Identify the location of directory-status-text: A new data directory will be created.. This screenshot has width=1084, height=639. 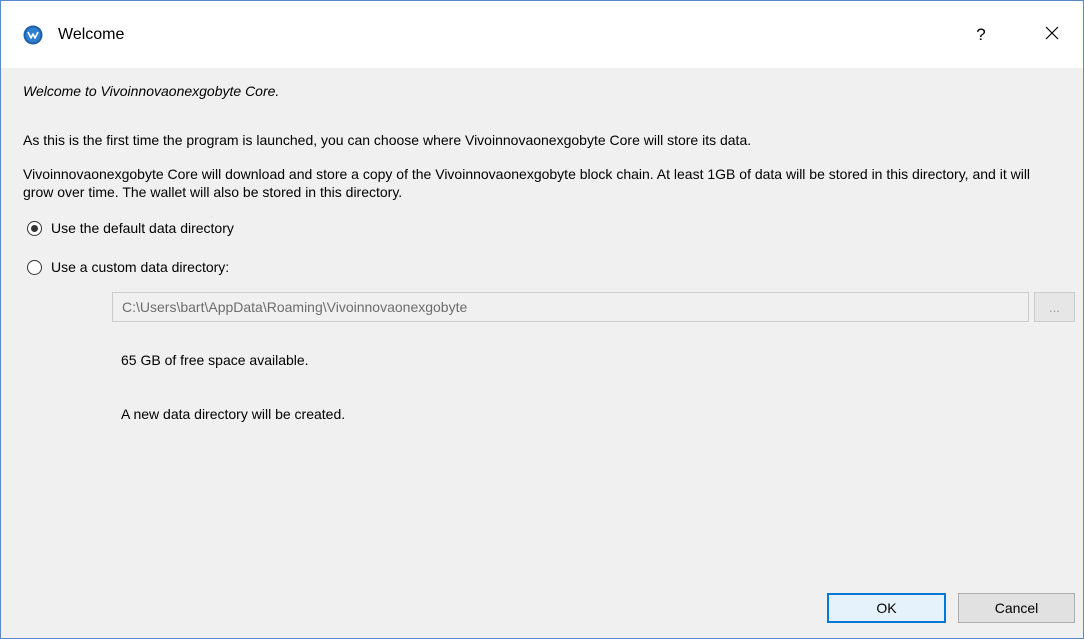
(233, 414).